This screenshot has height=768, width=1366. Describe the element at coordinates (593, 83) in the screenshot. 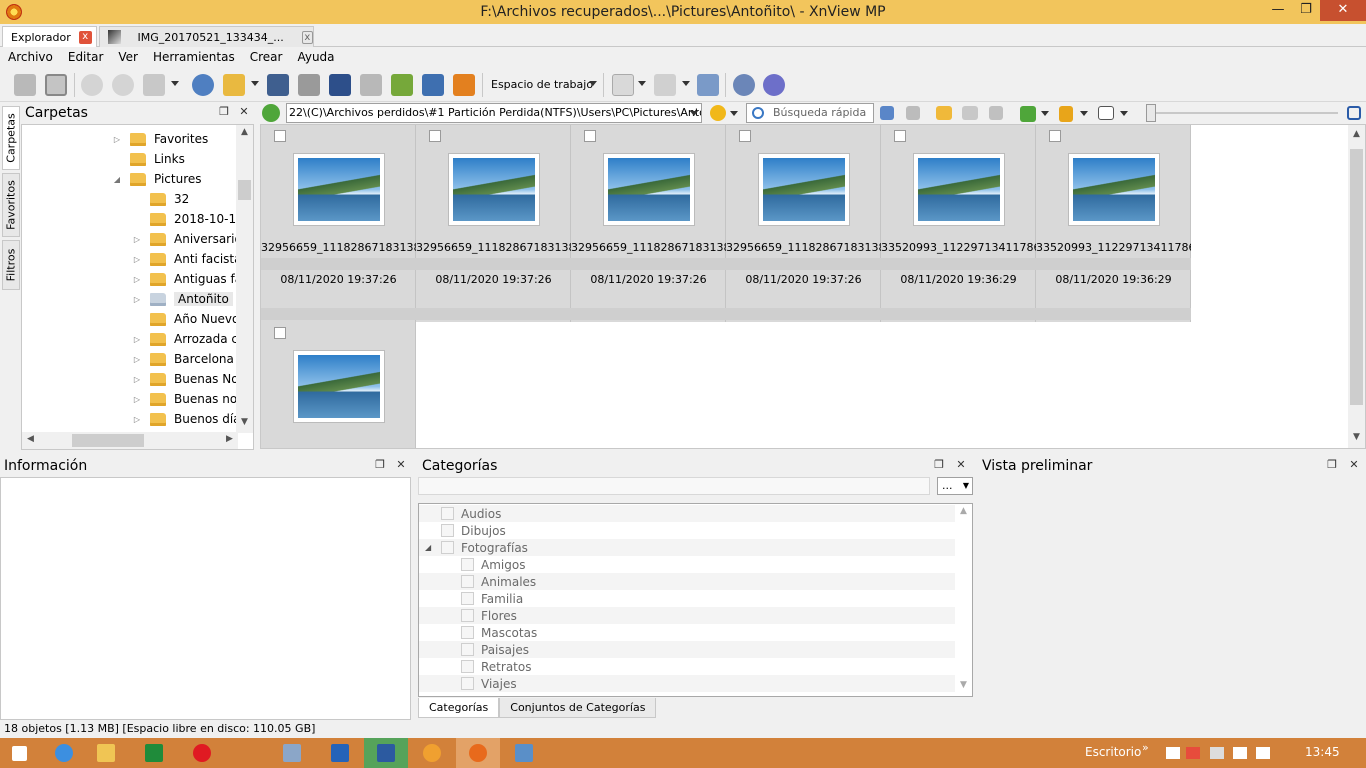

I see `workspace-dropdown-icon` at that location.